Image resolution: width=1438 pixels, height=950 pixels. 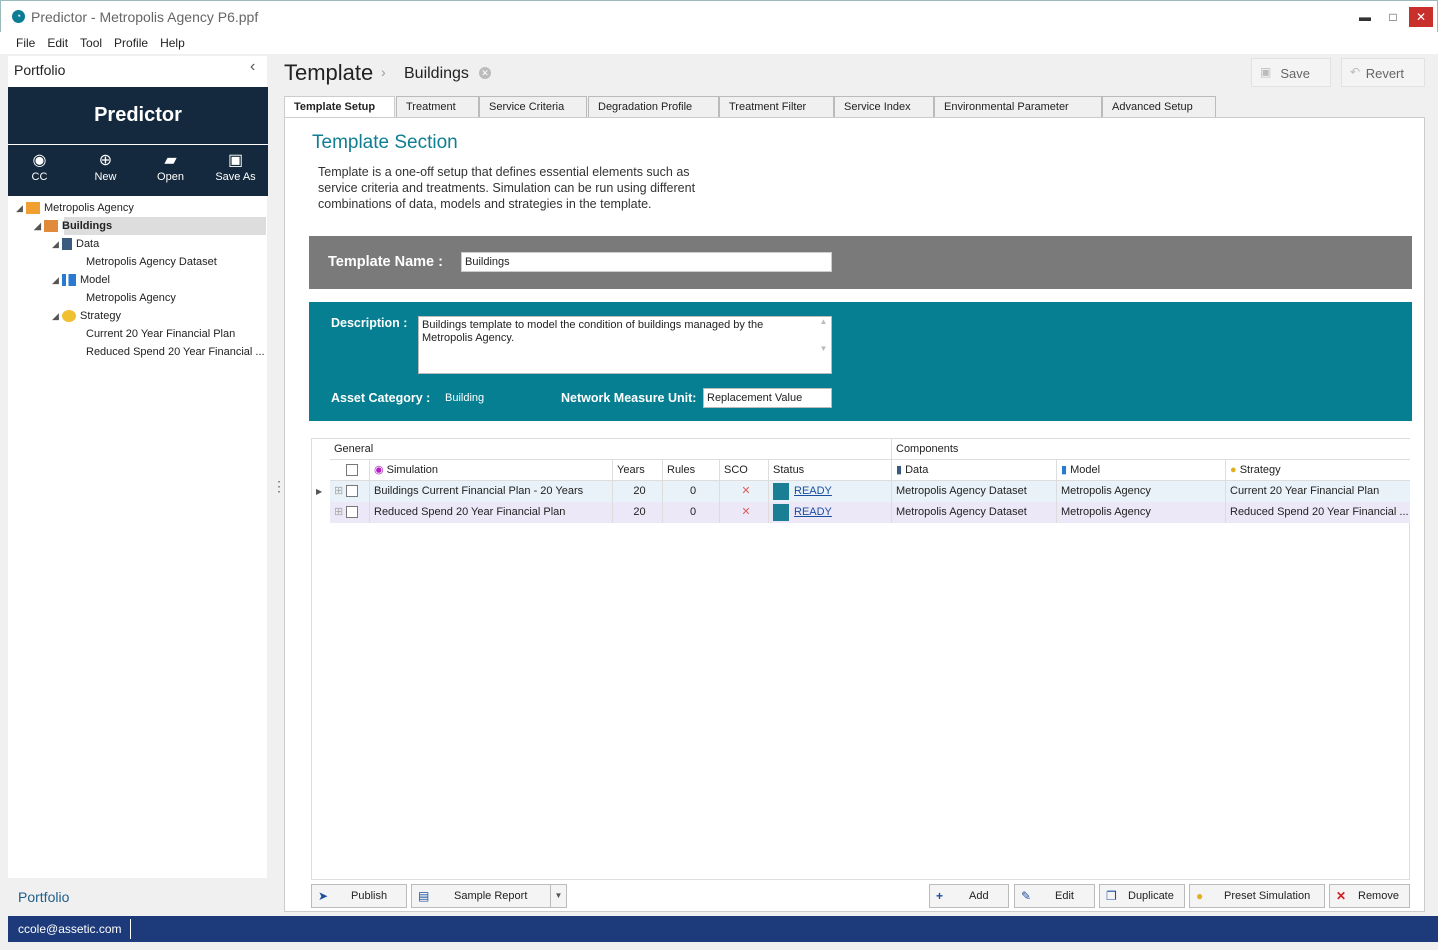 What do you see at coordinates (81, 280) in the screenshot?
I see `tree-item-model: ◢ Model` at bounding box center [81, 280].